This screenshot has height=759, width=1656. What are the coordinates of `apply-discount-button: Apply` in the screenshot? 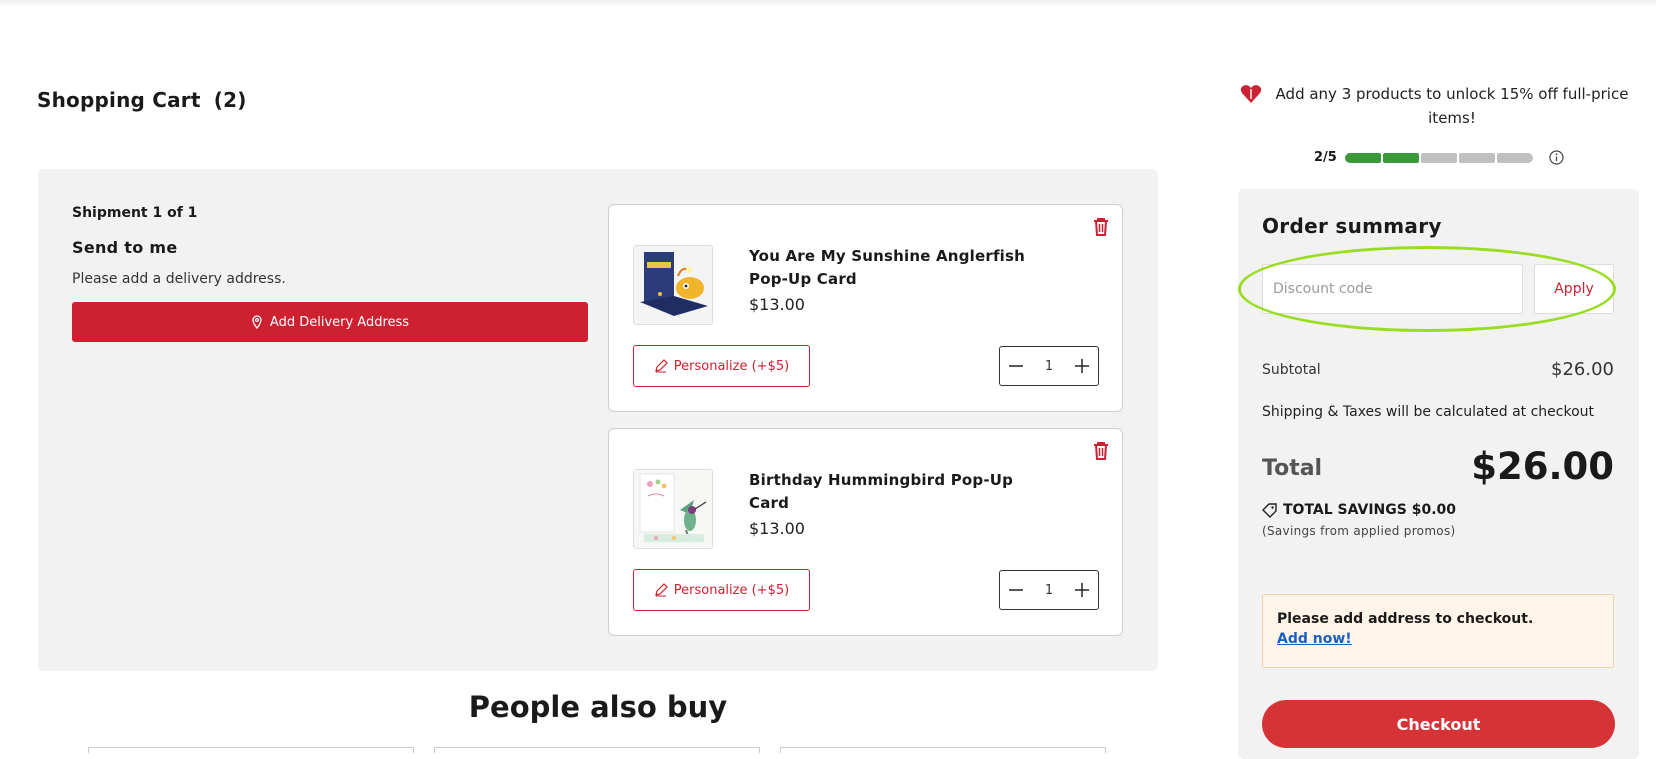 It's located at (1574, 289).